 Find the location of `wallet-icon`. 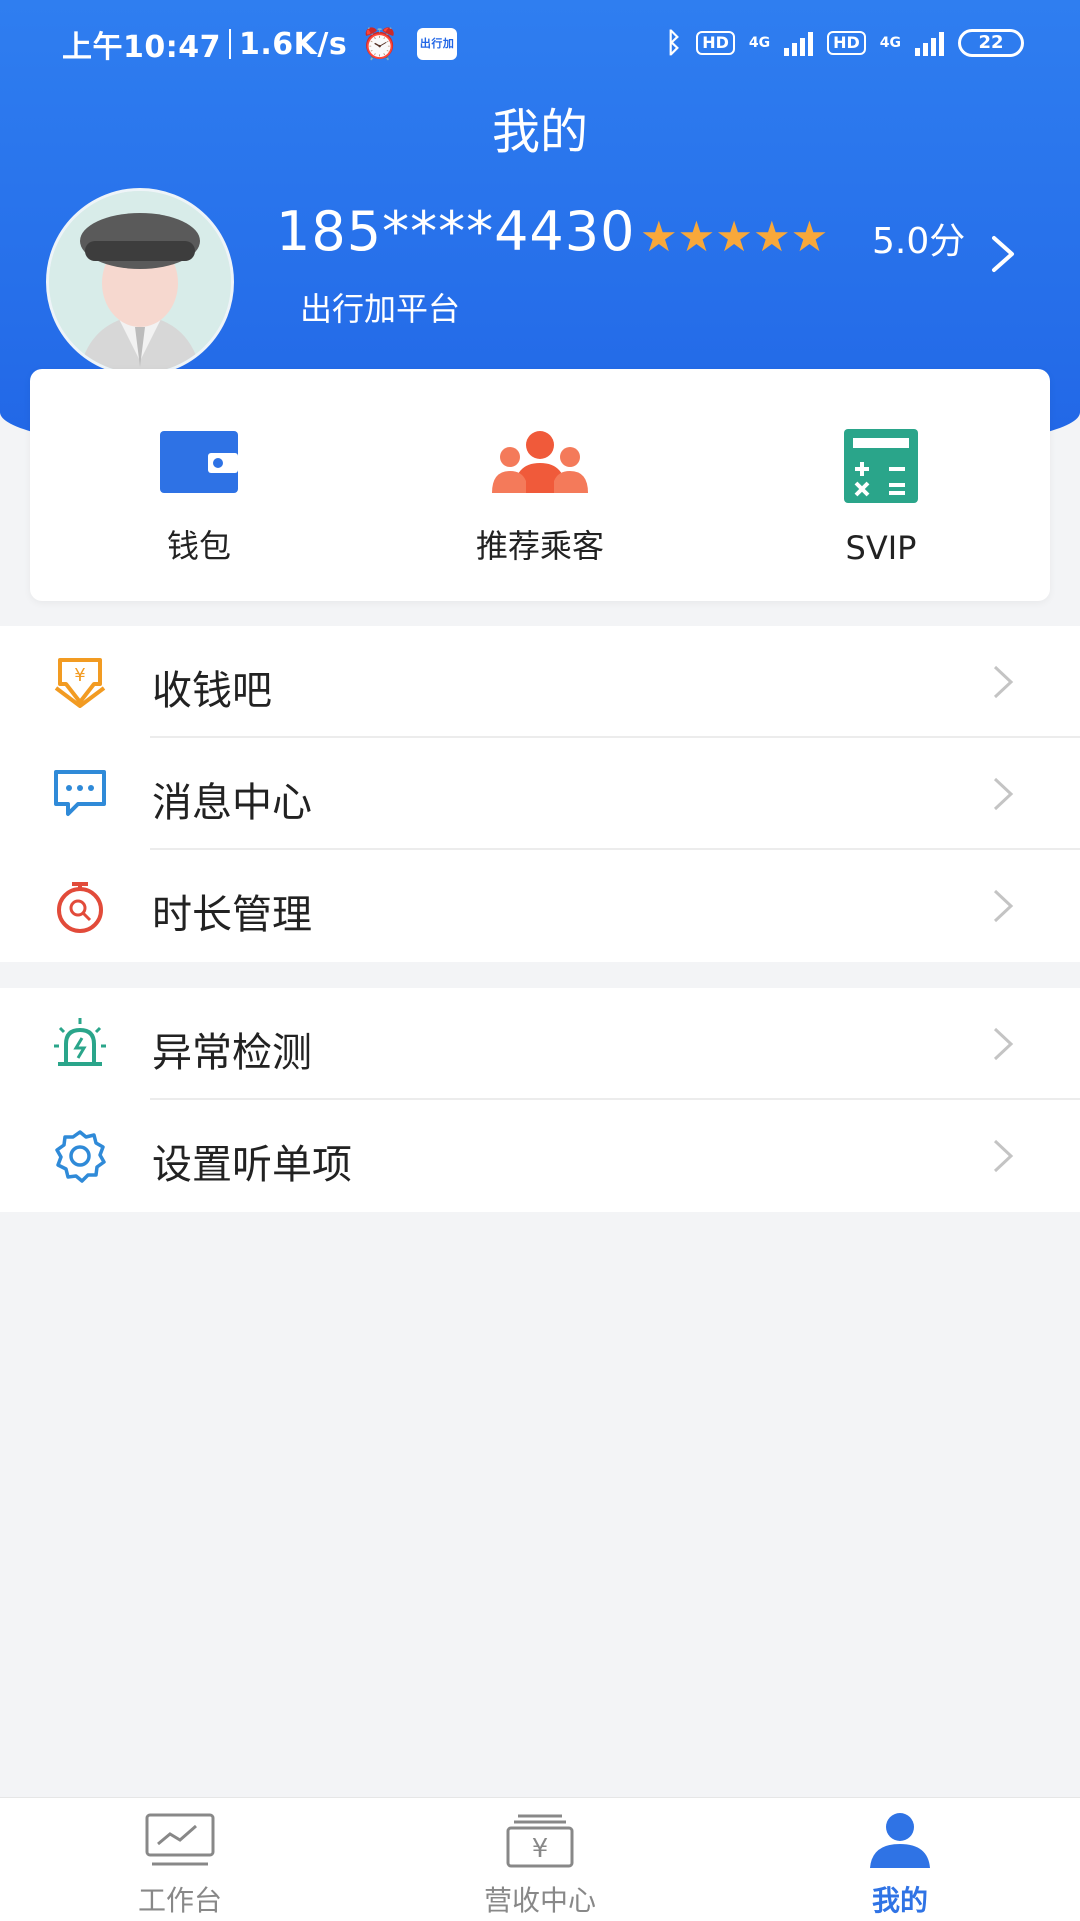

wallet-icon is located at coordinates (199, 466).